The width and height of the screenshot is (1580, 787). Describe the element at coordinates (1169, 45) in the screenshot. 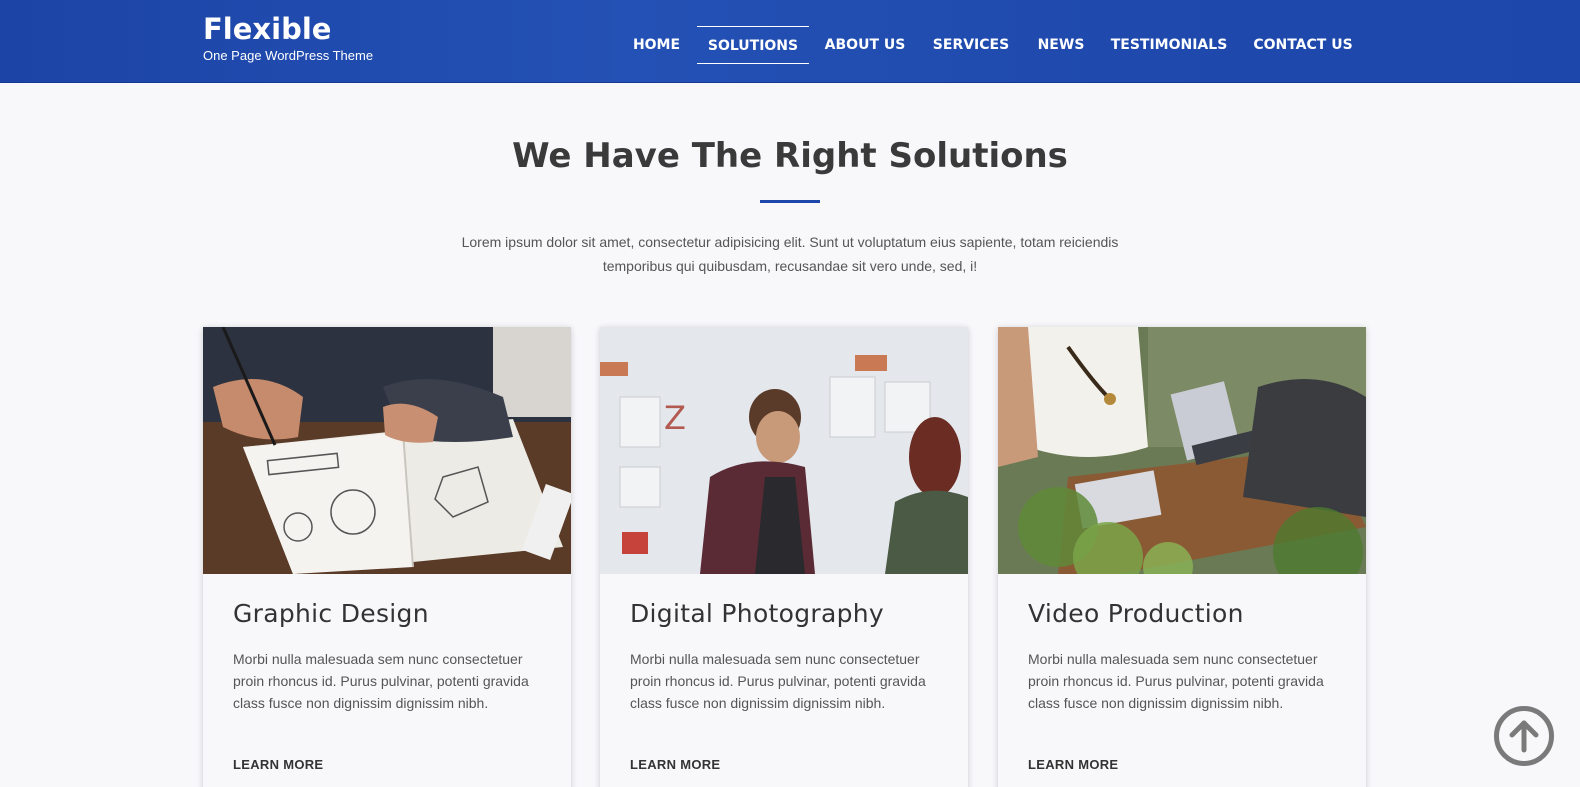

I see `nav-testimonials: TESTIMONIALS` at that location.